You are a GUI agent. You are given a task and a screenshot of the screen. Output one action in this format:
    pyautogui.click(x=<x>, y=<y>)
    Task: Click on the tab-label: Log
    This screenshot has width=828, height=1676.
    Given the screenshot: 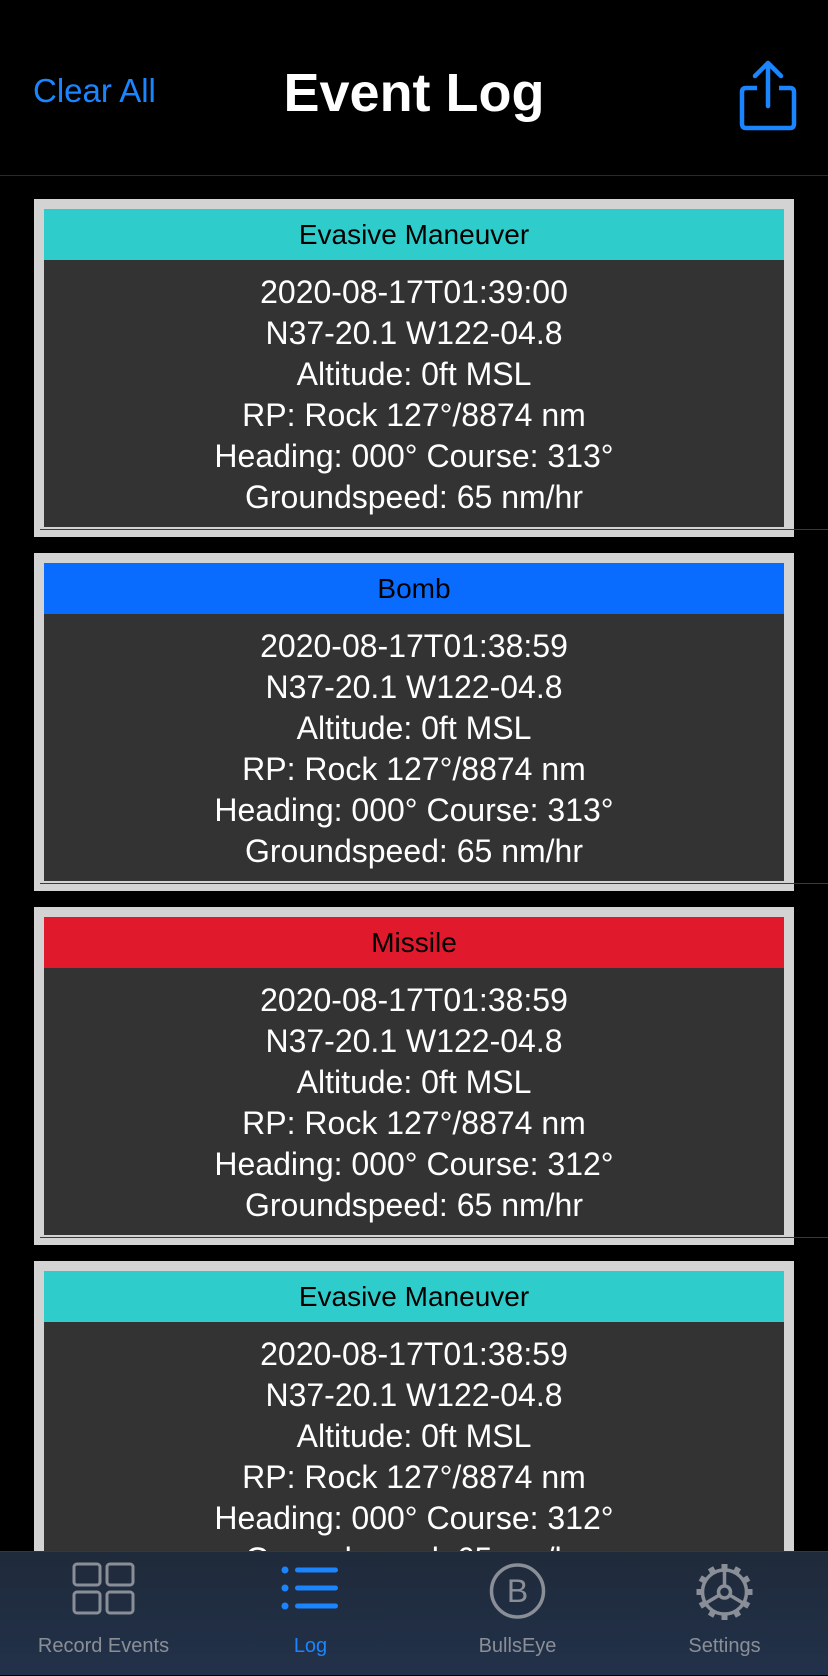 What is the action you would take?
    pyautogui.click(x=310, y=1646)
    